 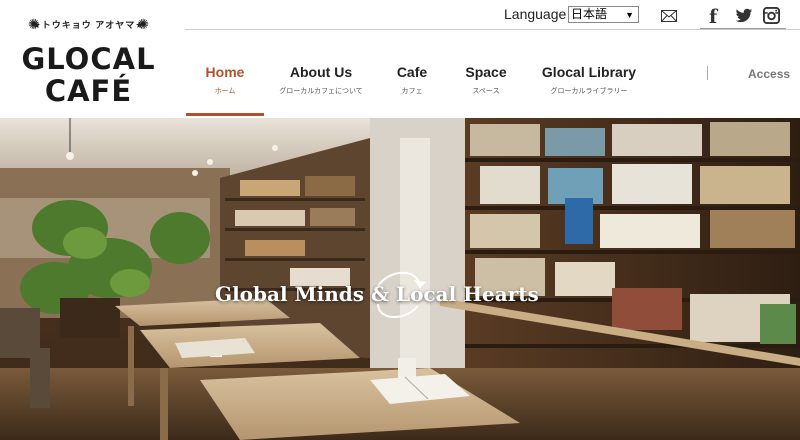 I want to click on hero-tagline: Global Minds & Local Hearts, so click(x=377, y=294).